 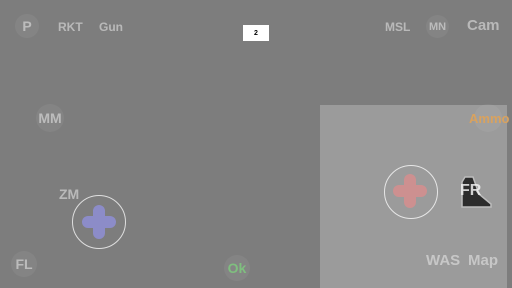 I want to click on right-joystick-dpad-icon, so click(x=410, y=191).